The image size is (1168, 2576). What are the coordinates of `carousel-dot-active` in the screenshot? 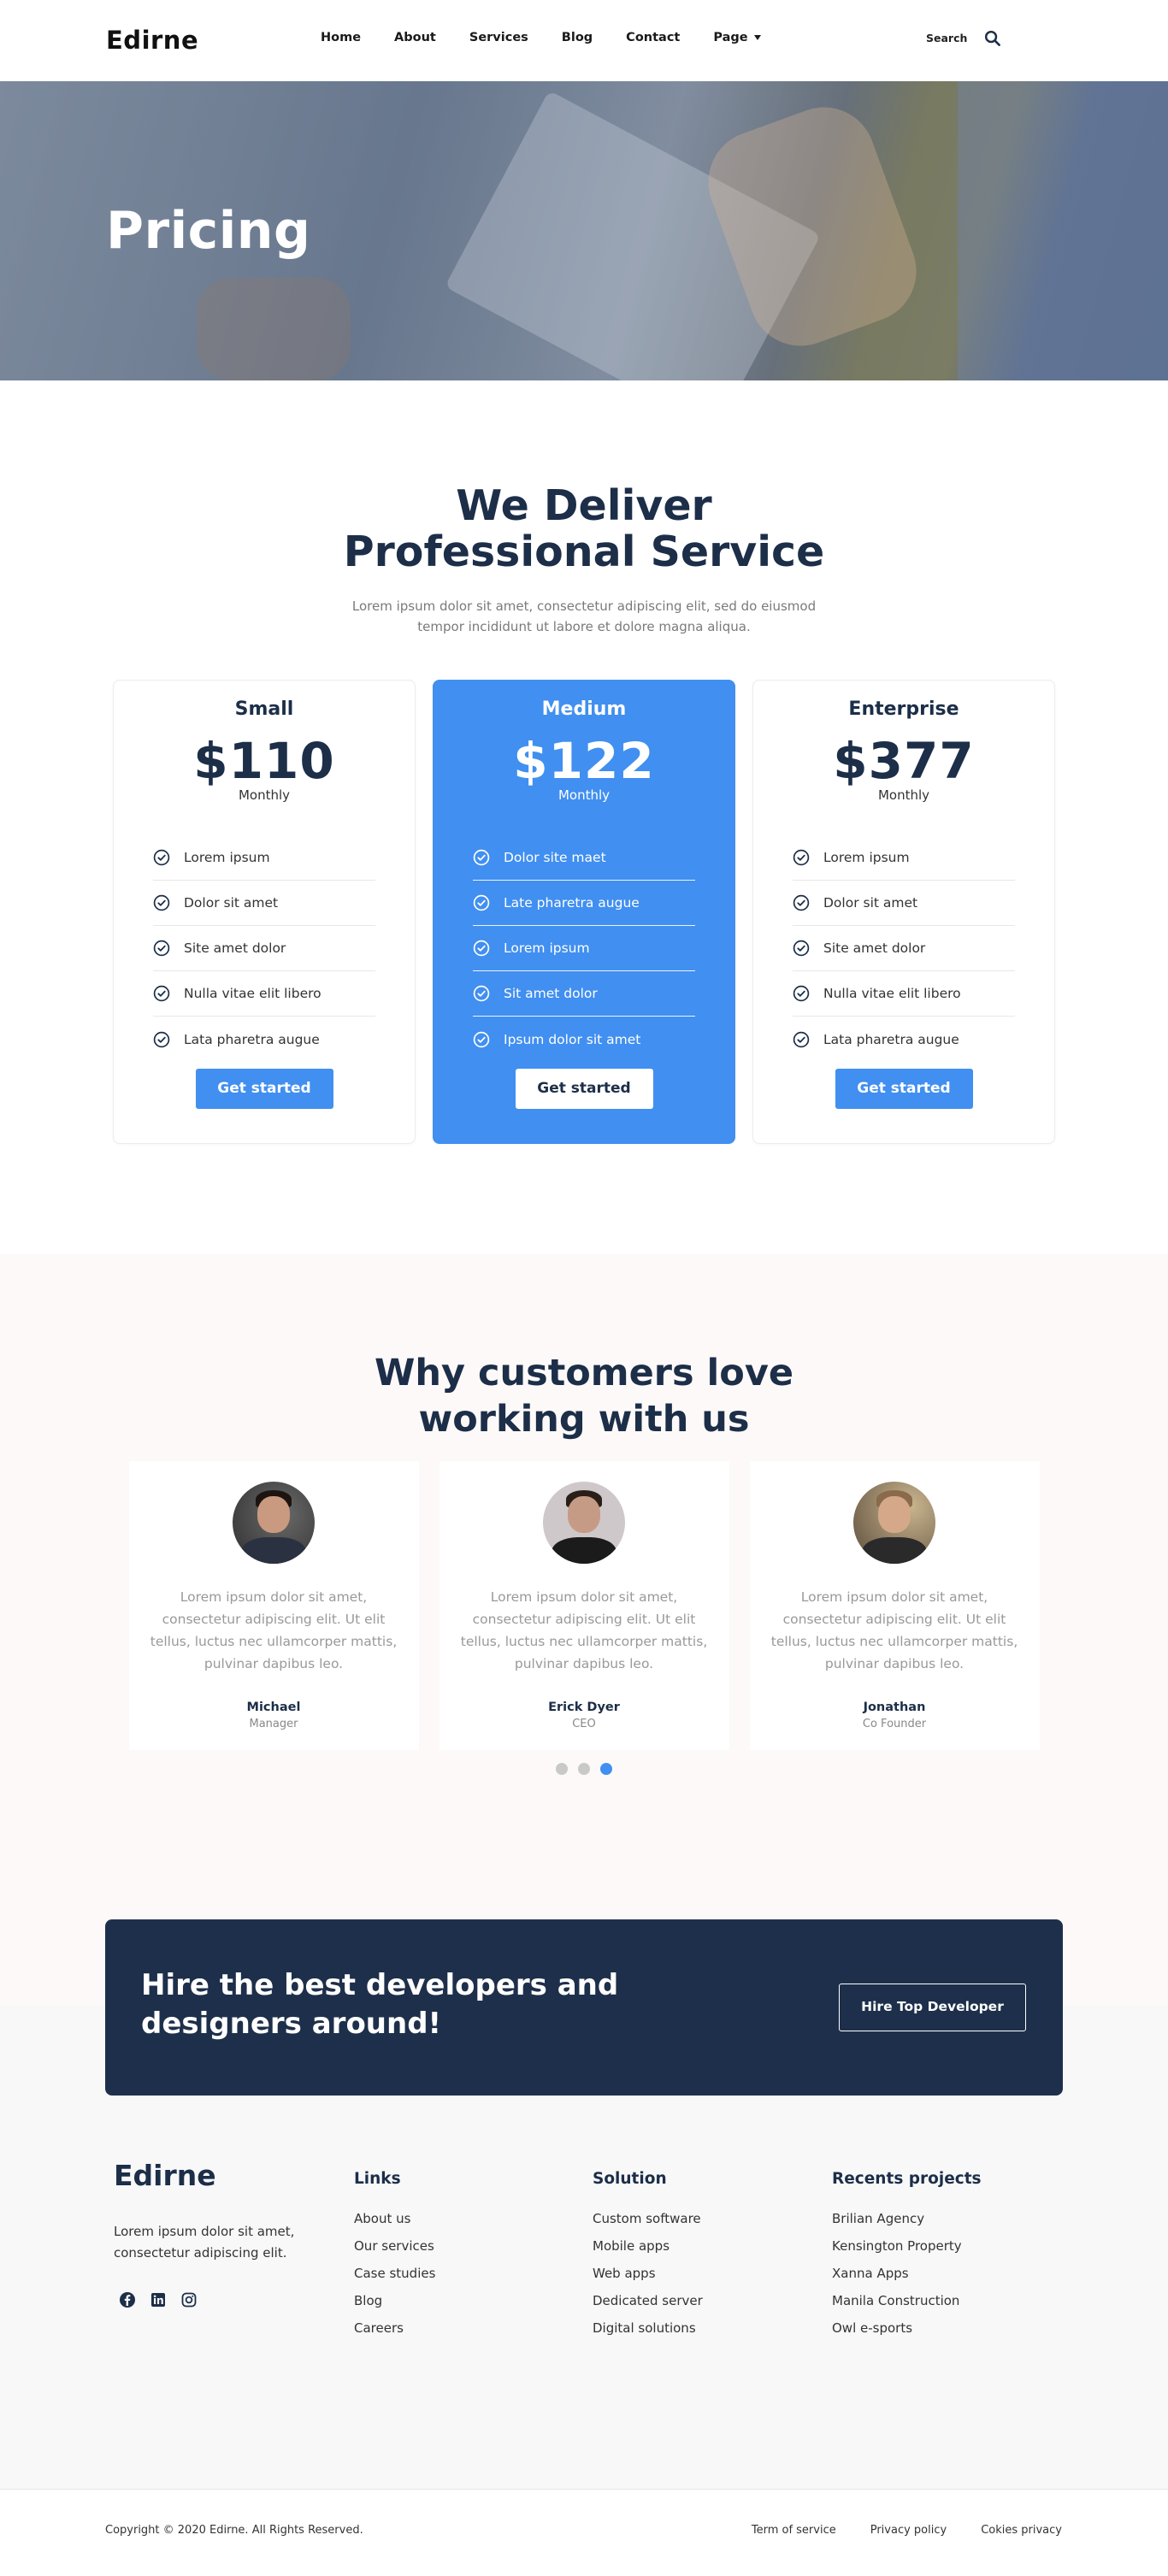 It's located at (606, 1769).